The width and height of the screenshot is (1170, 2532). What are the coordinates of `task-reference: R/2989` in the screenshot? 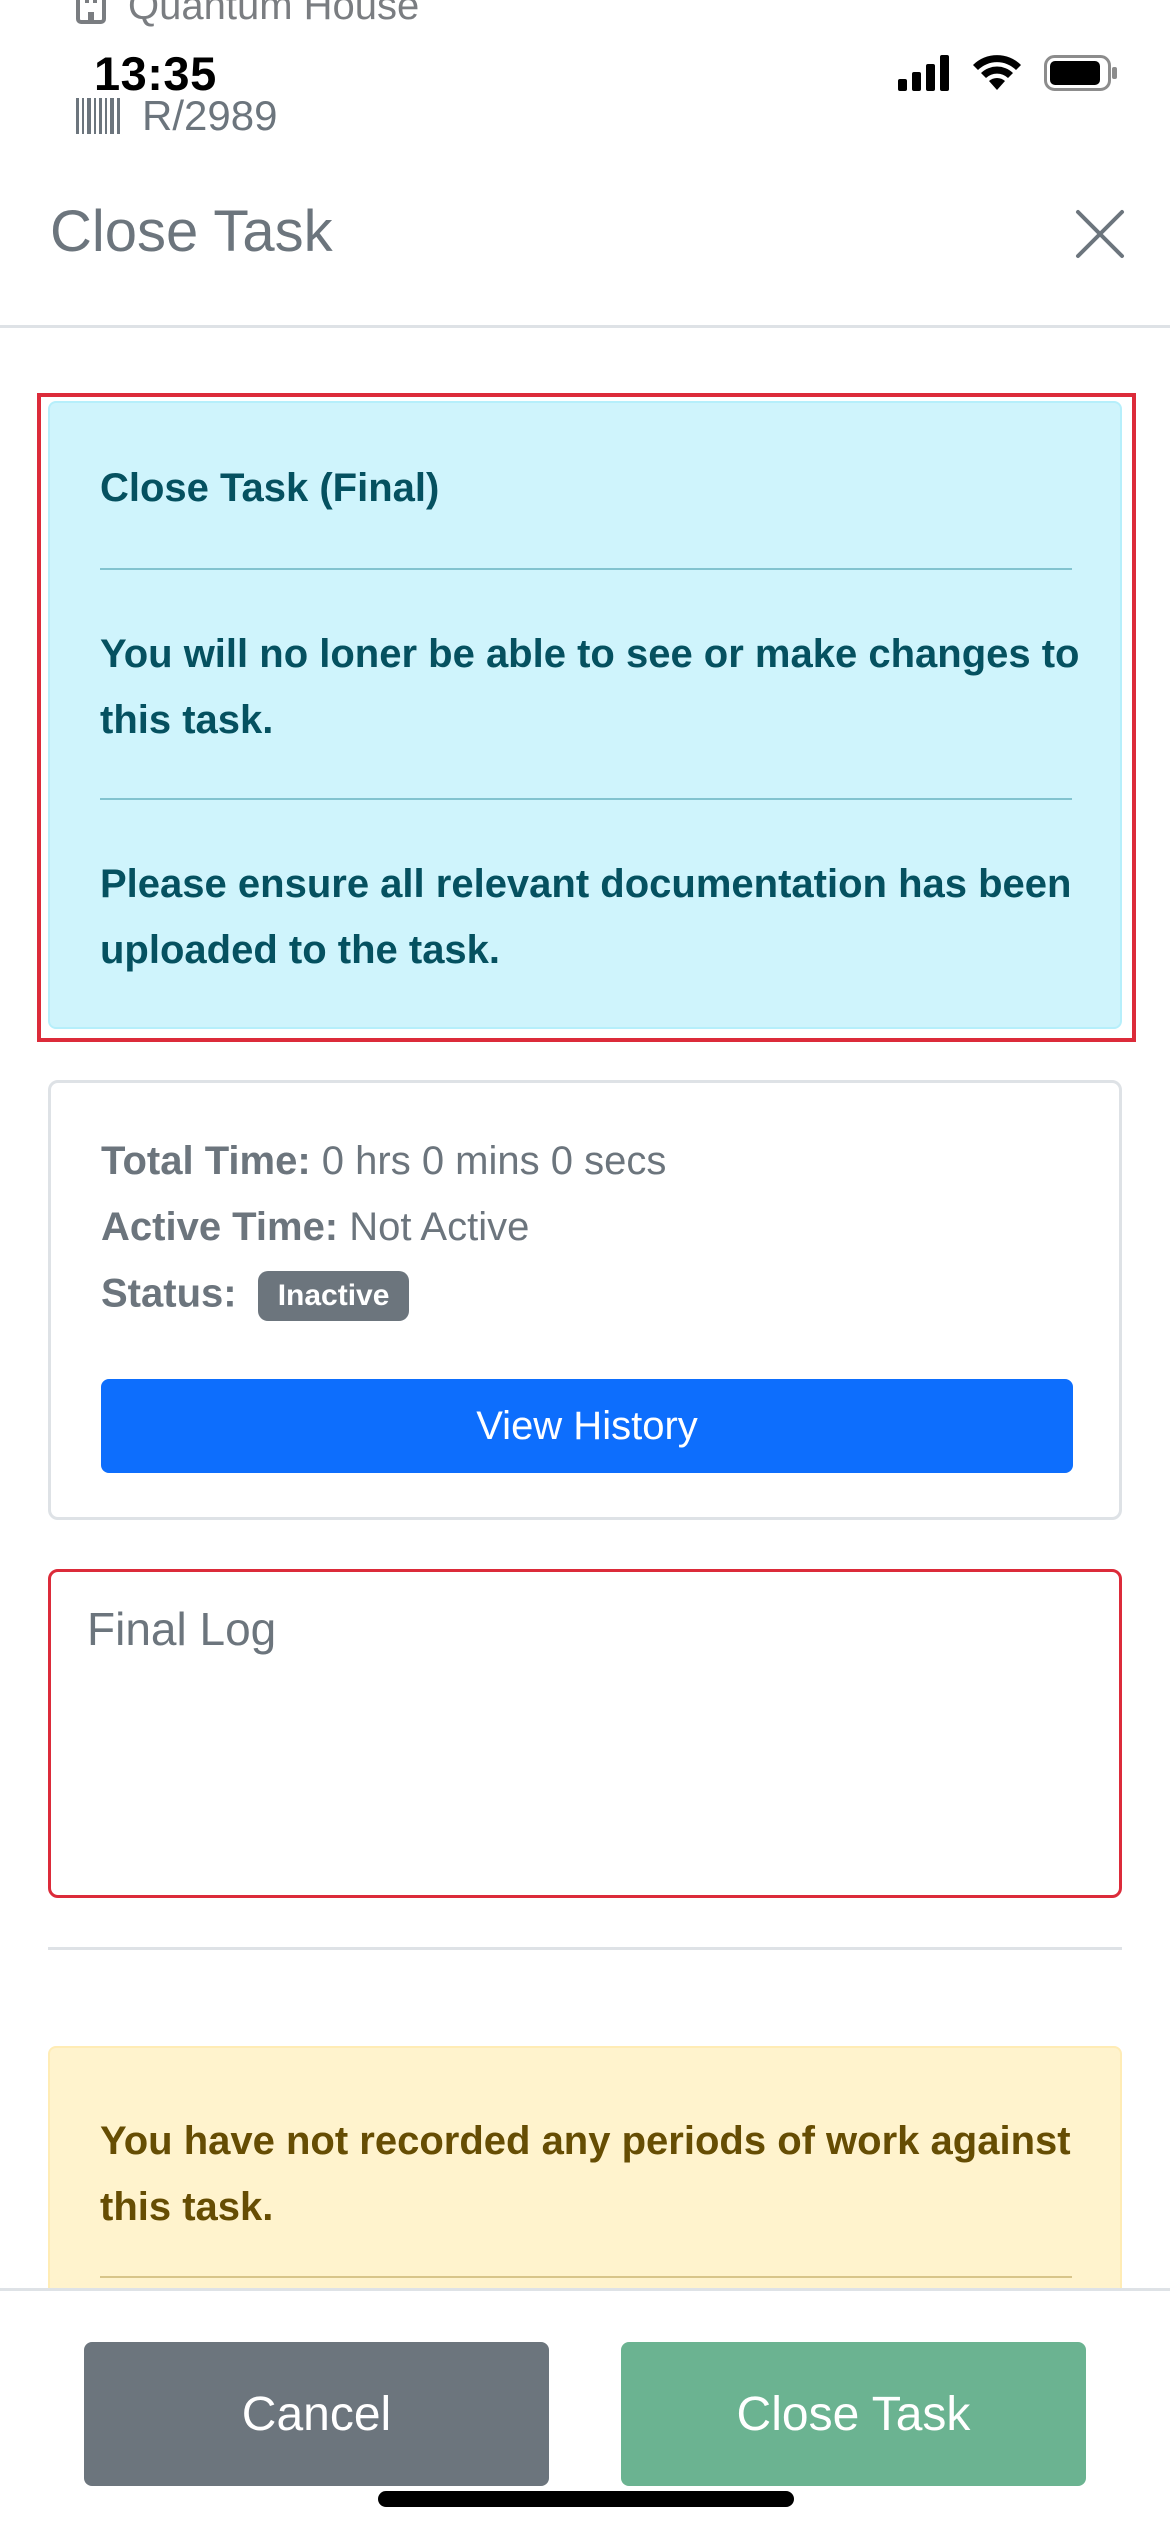 It's located at (210, 115).